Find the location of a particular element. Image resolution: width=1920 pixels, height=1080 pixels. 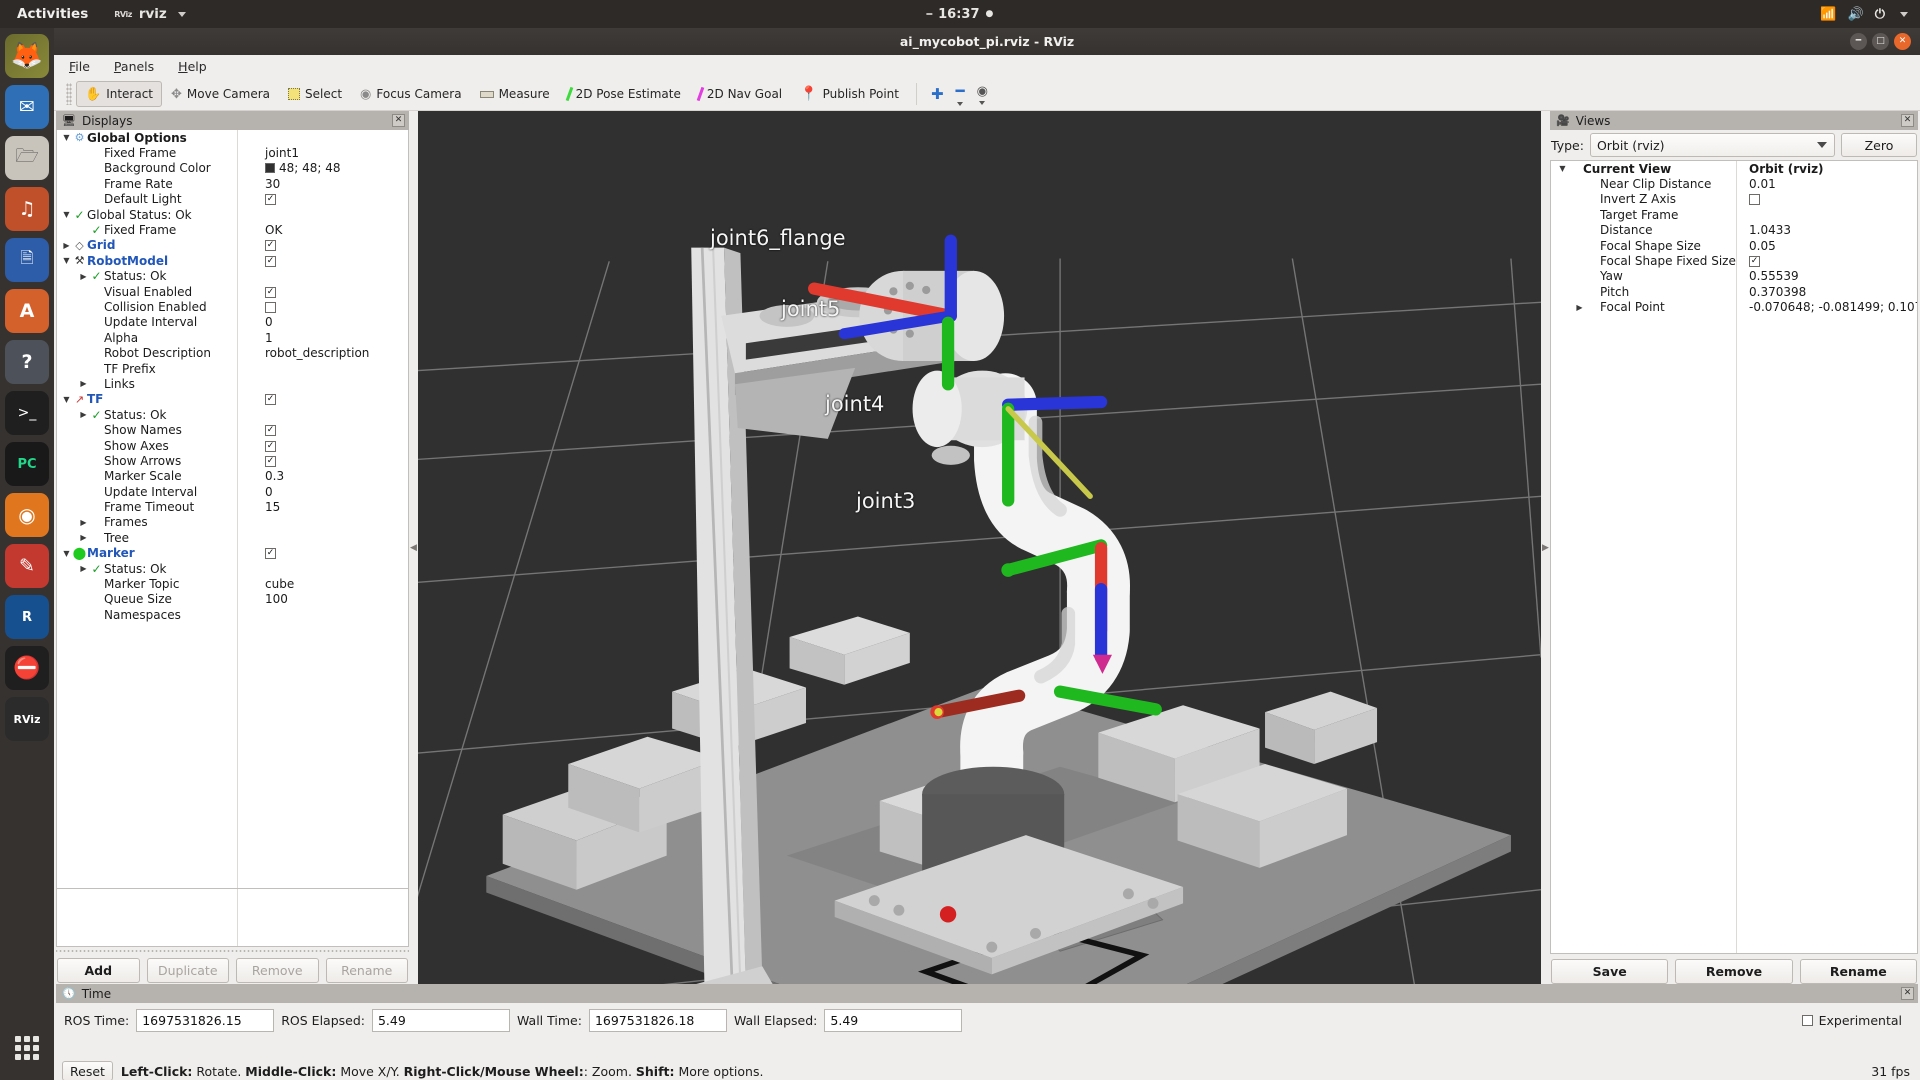

dock-item-ubuntu-software: A is located at coordinates (27, 311).